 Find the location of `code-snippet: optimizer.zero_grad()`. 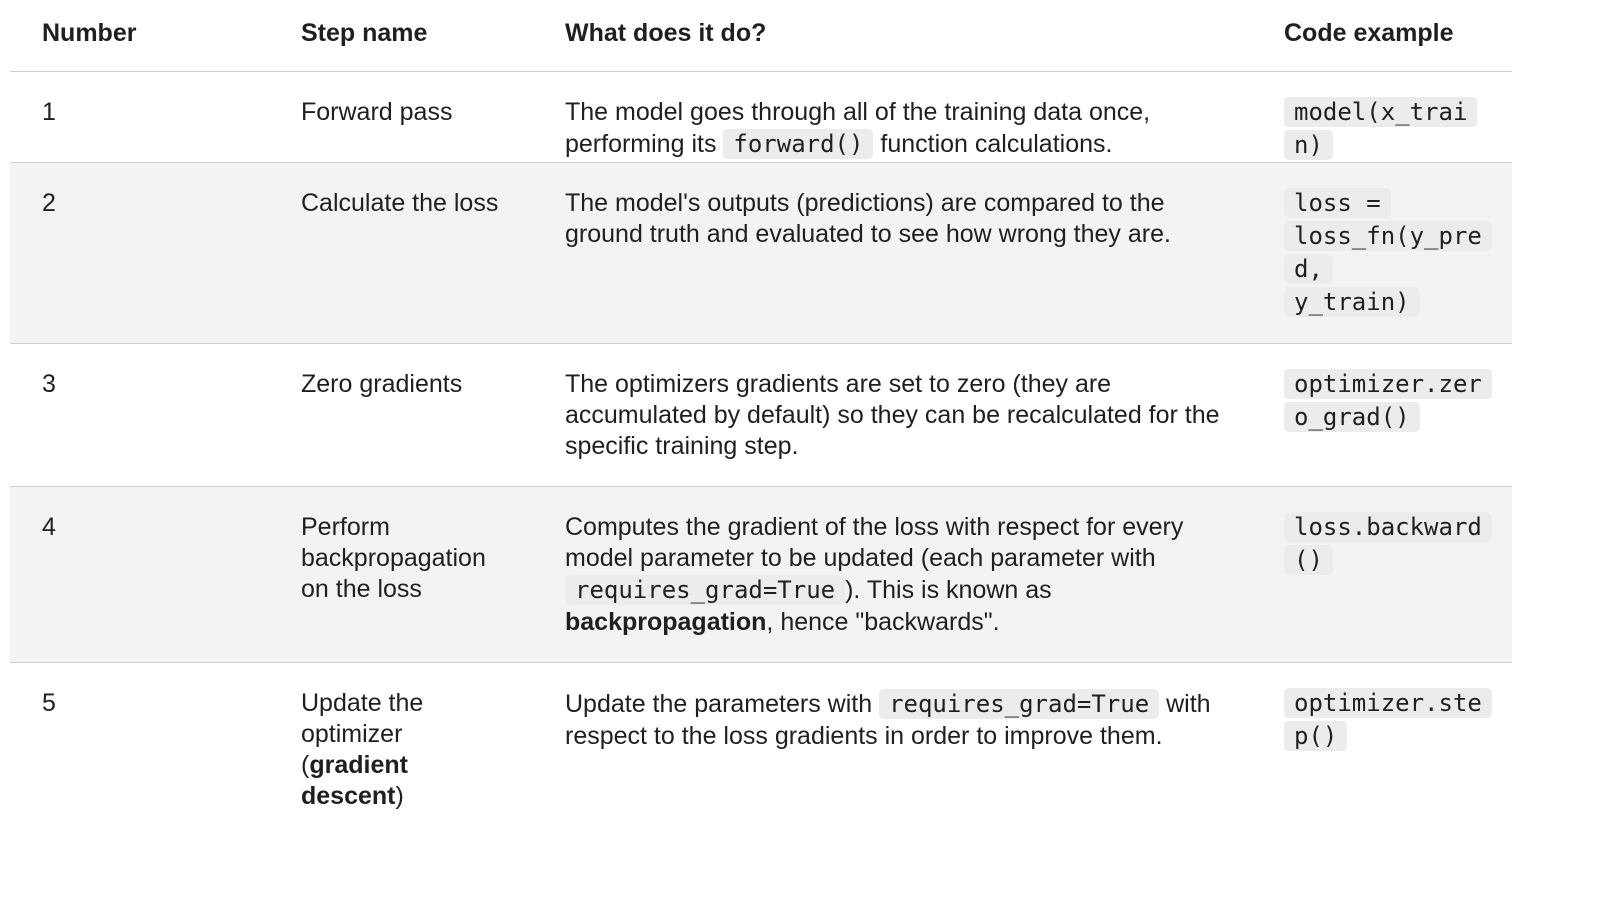

code-snippet: optimizer.zero_grad() is located at coordinates (1388, 401).